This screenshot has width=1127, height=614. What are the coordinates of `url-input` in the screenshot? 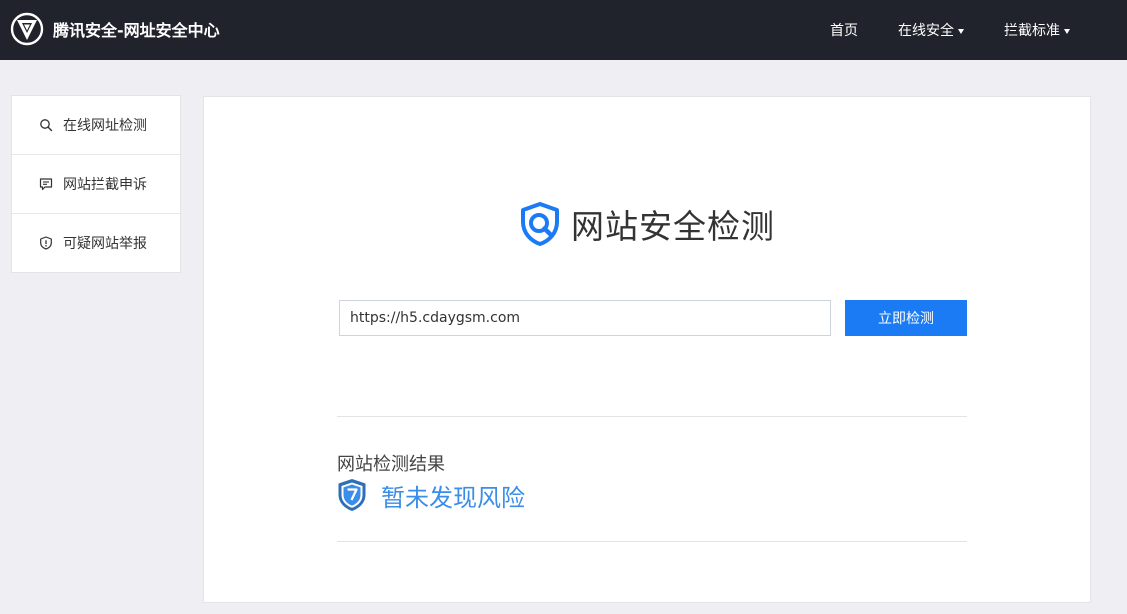 It's located at (585, 318).